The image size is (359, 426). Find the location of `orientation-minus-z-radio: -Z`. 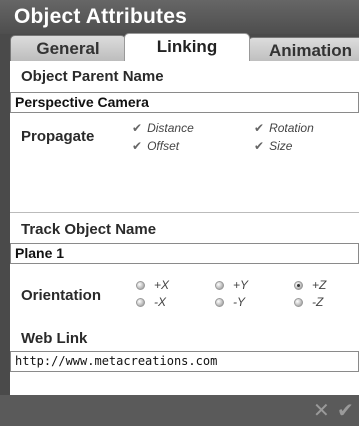

orientation-minus-z-radio: -Z is located at coordinates (308, 302).